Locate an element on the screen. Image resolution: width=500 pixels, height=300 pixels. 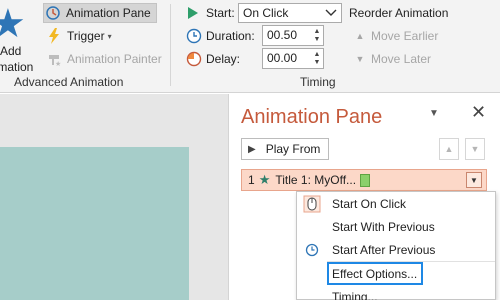
animation-order-number: 1 is located at coordinates (251, 180).